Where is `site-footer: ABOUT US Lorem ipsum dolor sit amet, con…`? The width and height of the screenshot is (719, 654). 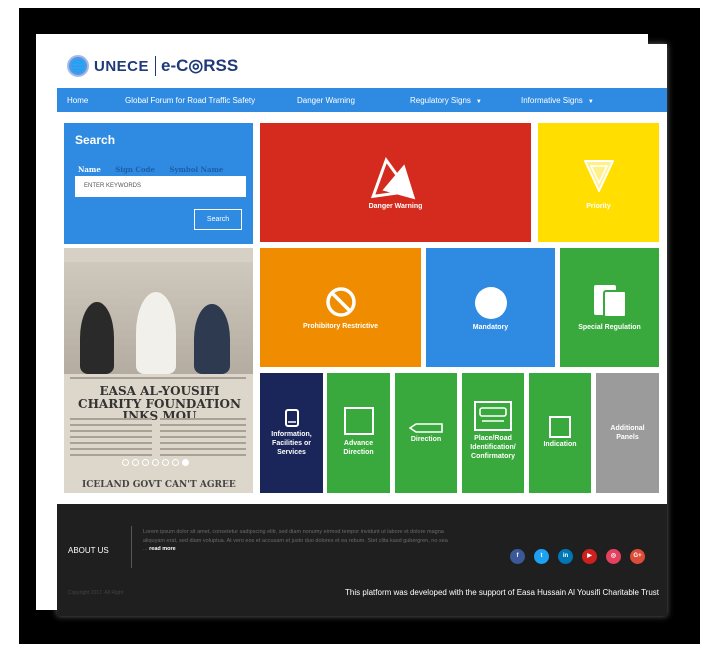 site-footer: ABOUT US Lorem ipsum dolor sit amet, con… is located at coordinates (362, 560).